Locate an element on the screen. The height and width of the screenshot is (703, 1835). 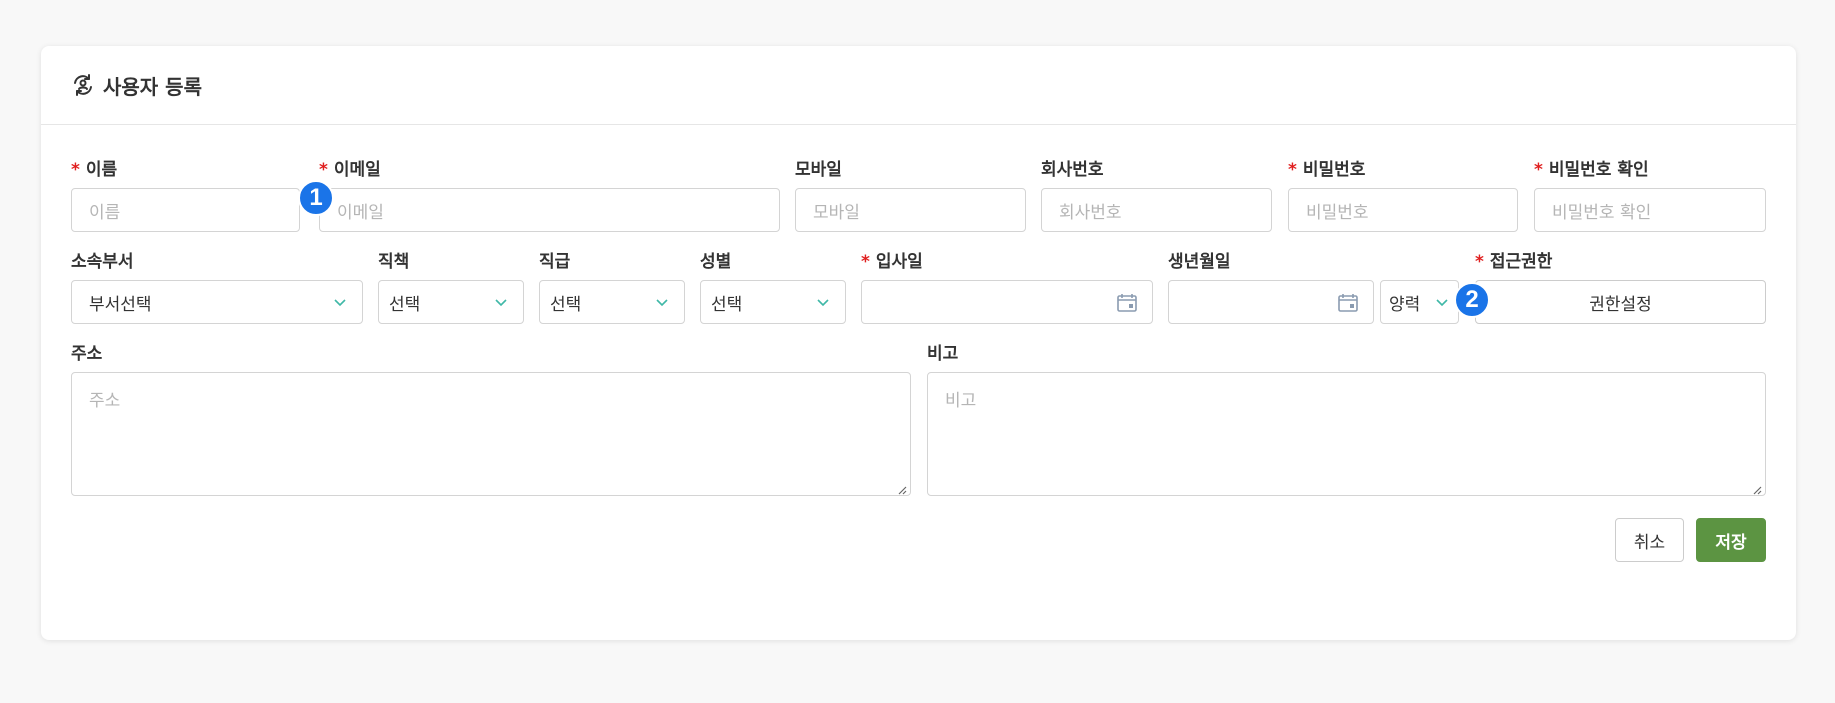
department-label: 소속부서 is located at coordinates (102, 262).